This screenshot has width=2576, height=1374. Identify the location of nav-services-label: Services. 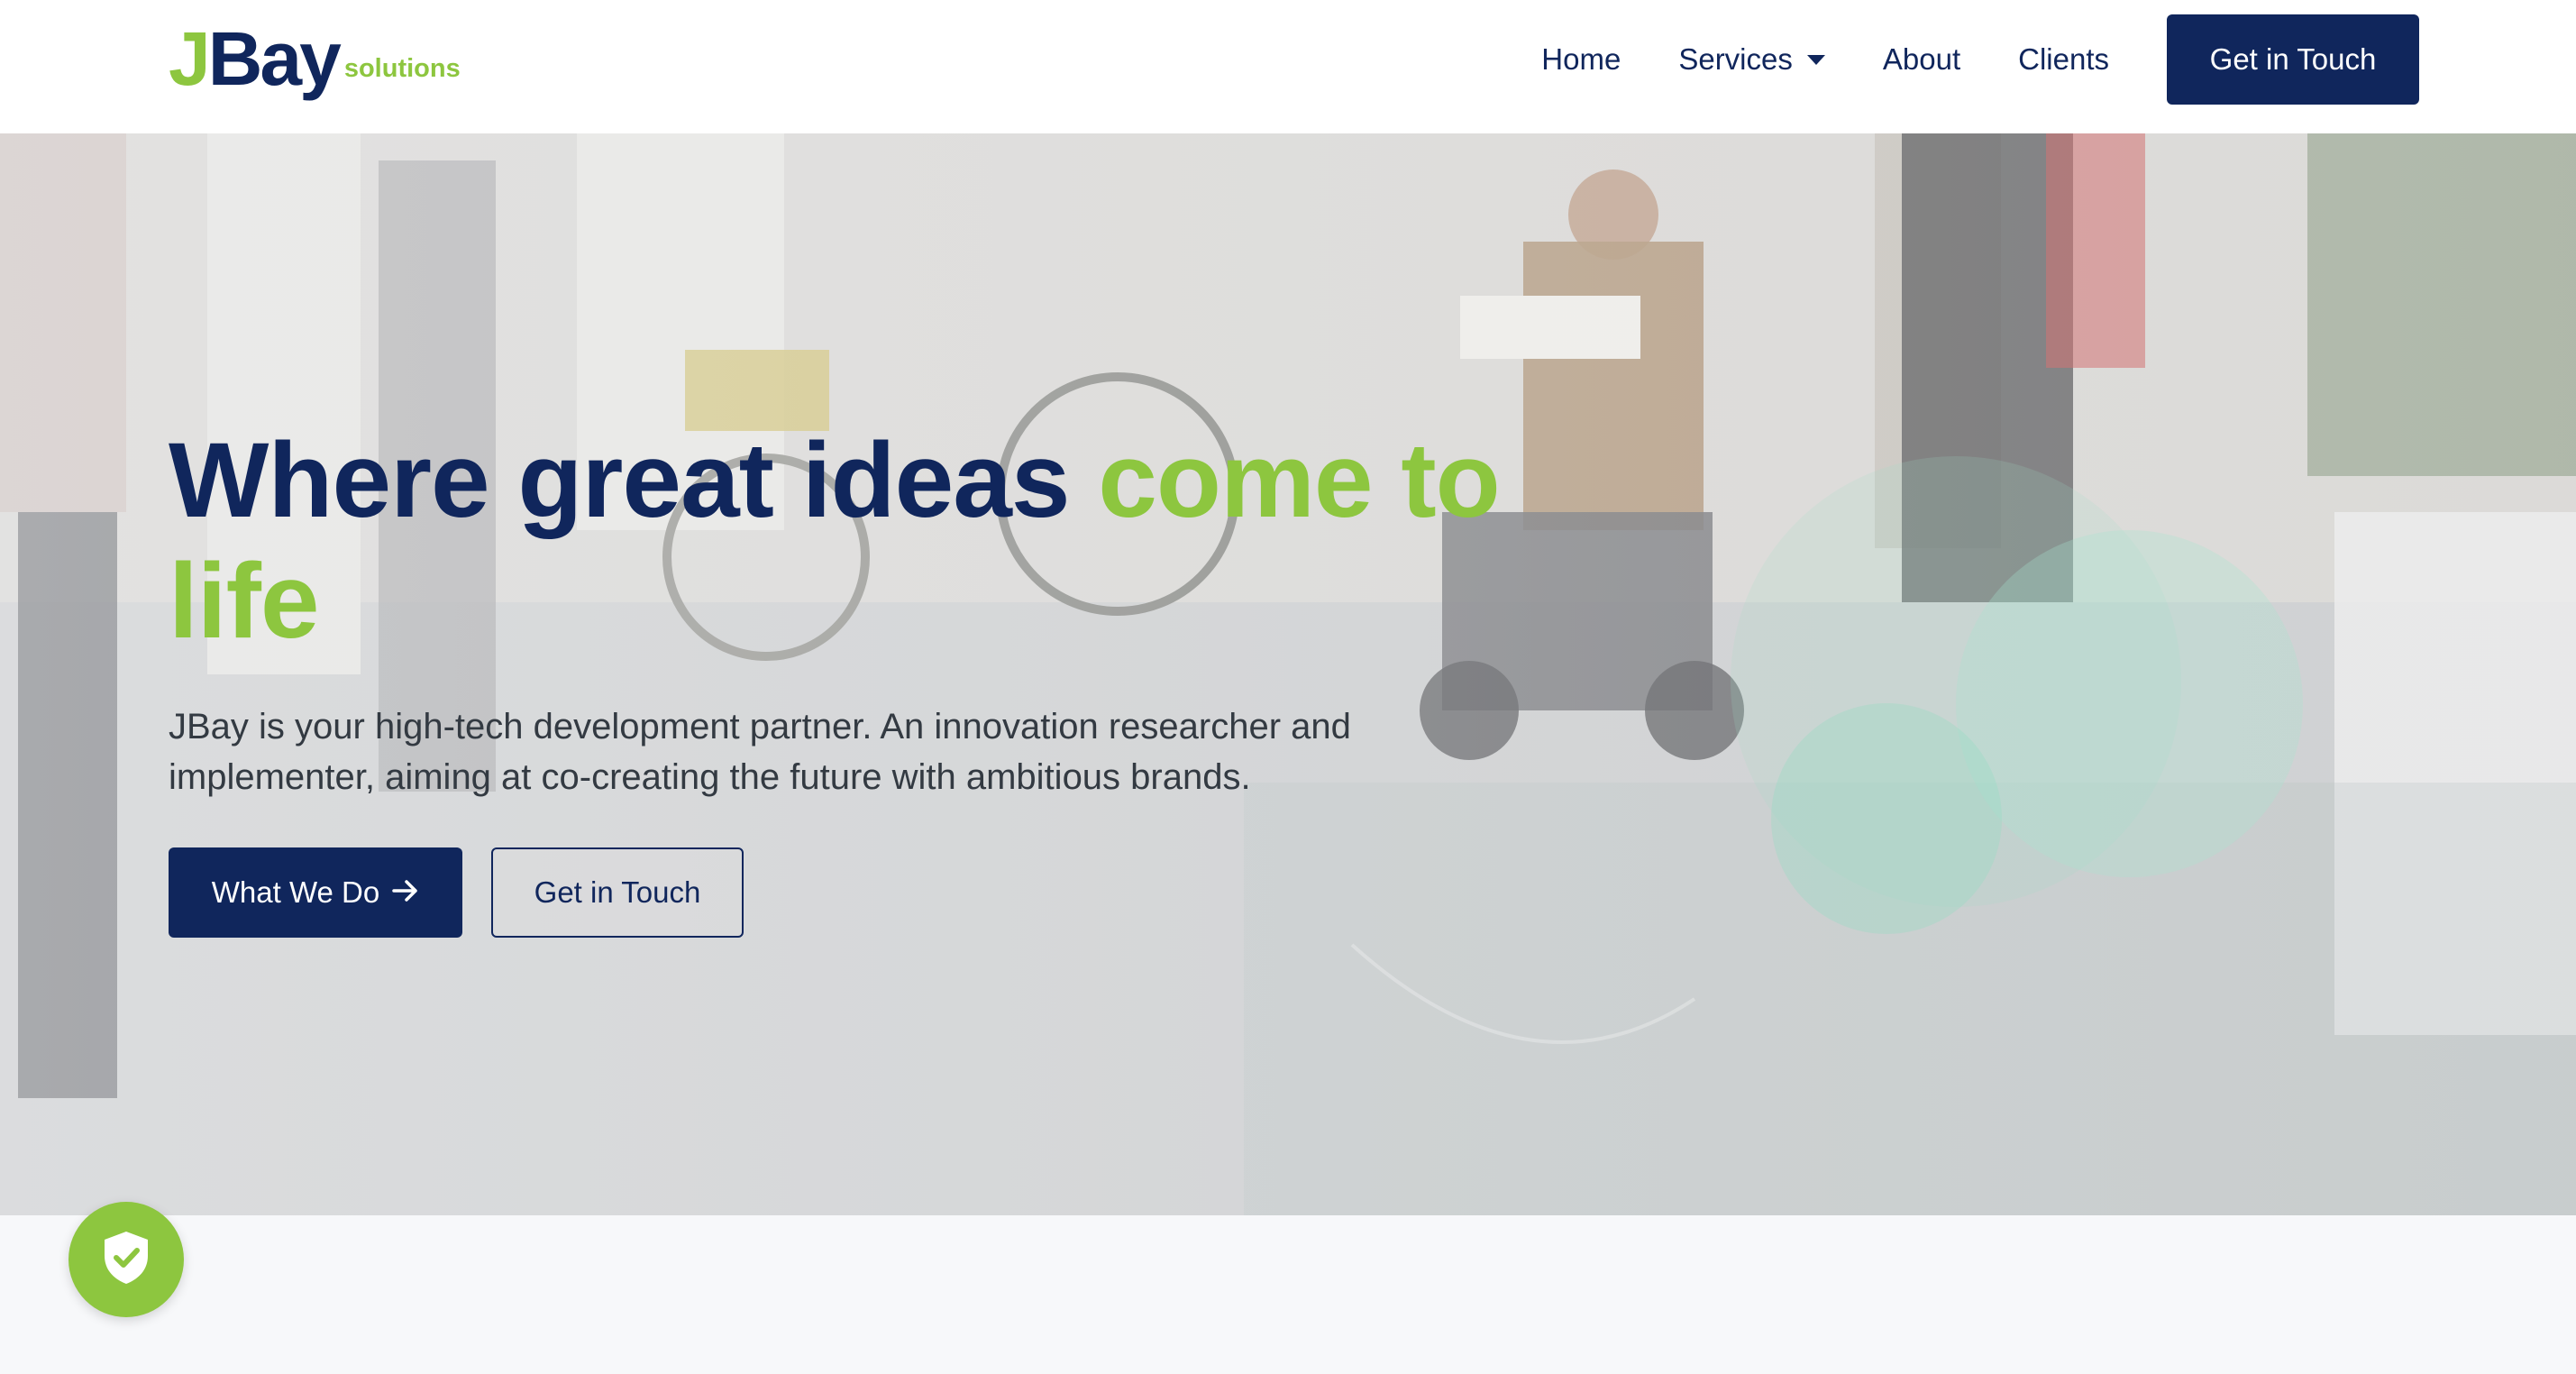
(1735, 59).